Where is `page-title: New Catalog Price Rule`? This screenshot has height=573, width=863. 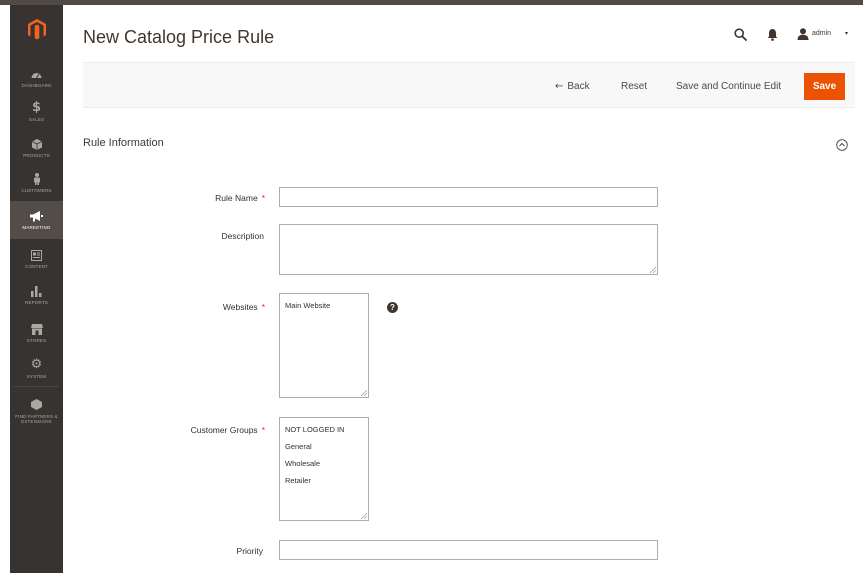
page-title: New Catalog Price Rule is located at coordinates (179, 37).